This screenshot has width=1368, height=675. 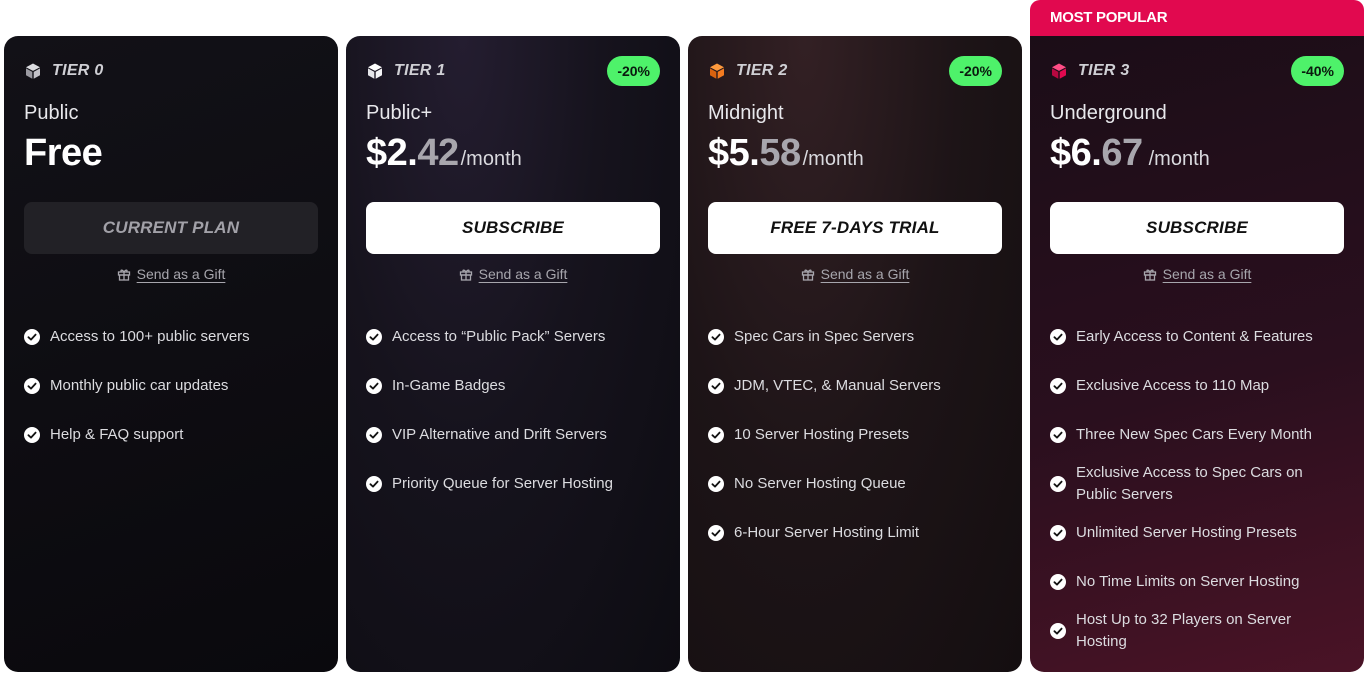 I want to click on feature-item: Three New Spec Cars Every Month, so click(x=1197, y=434).